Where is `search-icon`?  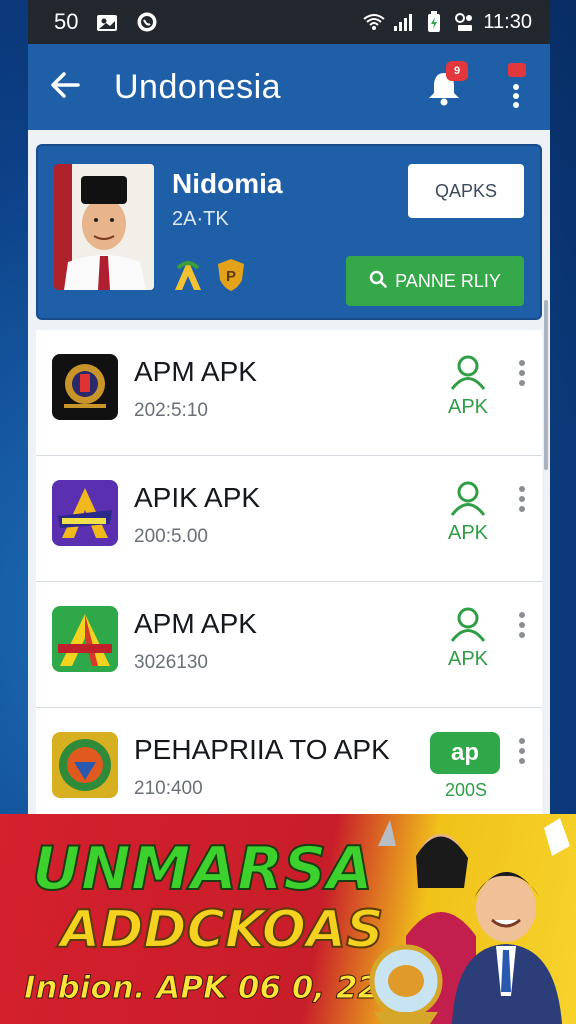
search-icon is located at coordinates (378, 281).